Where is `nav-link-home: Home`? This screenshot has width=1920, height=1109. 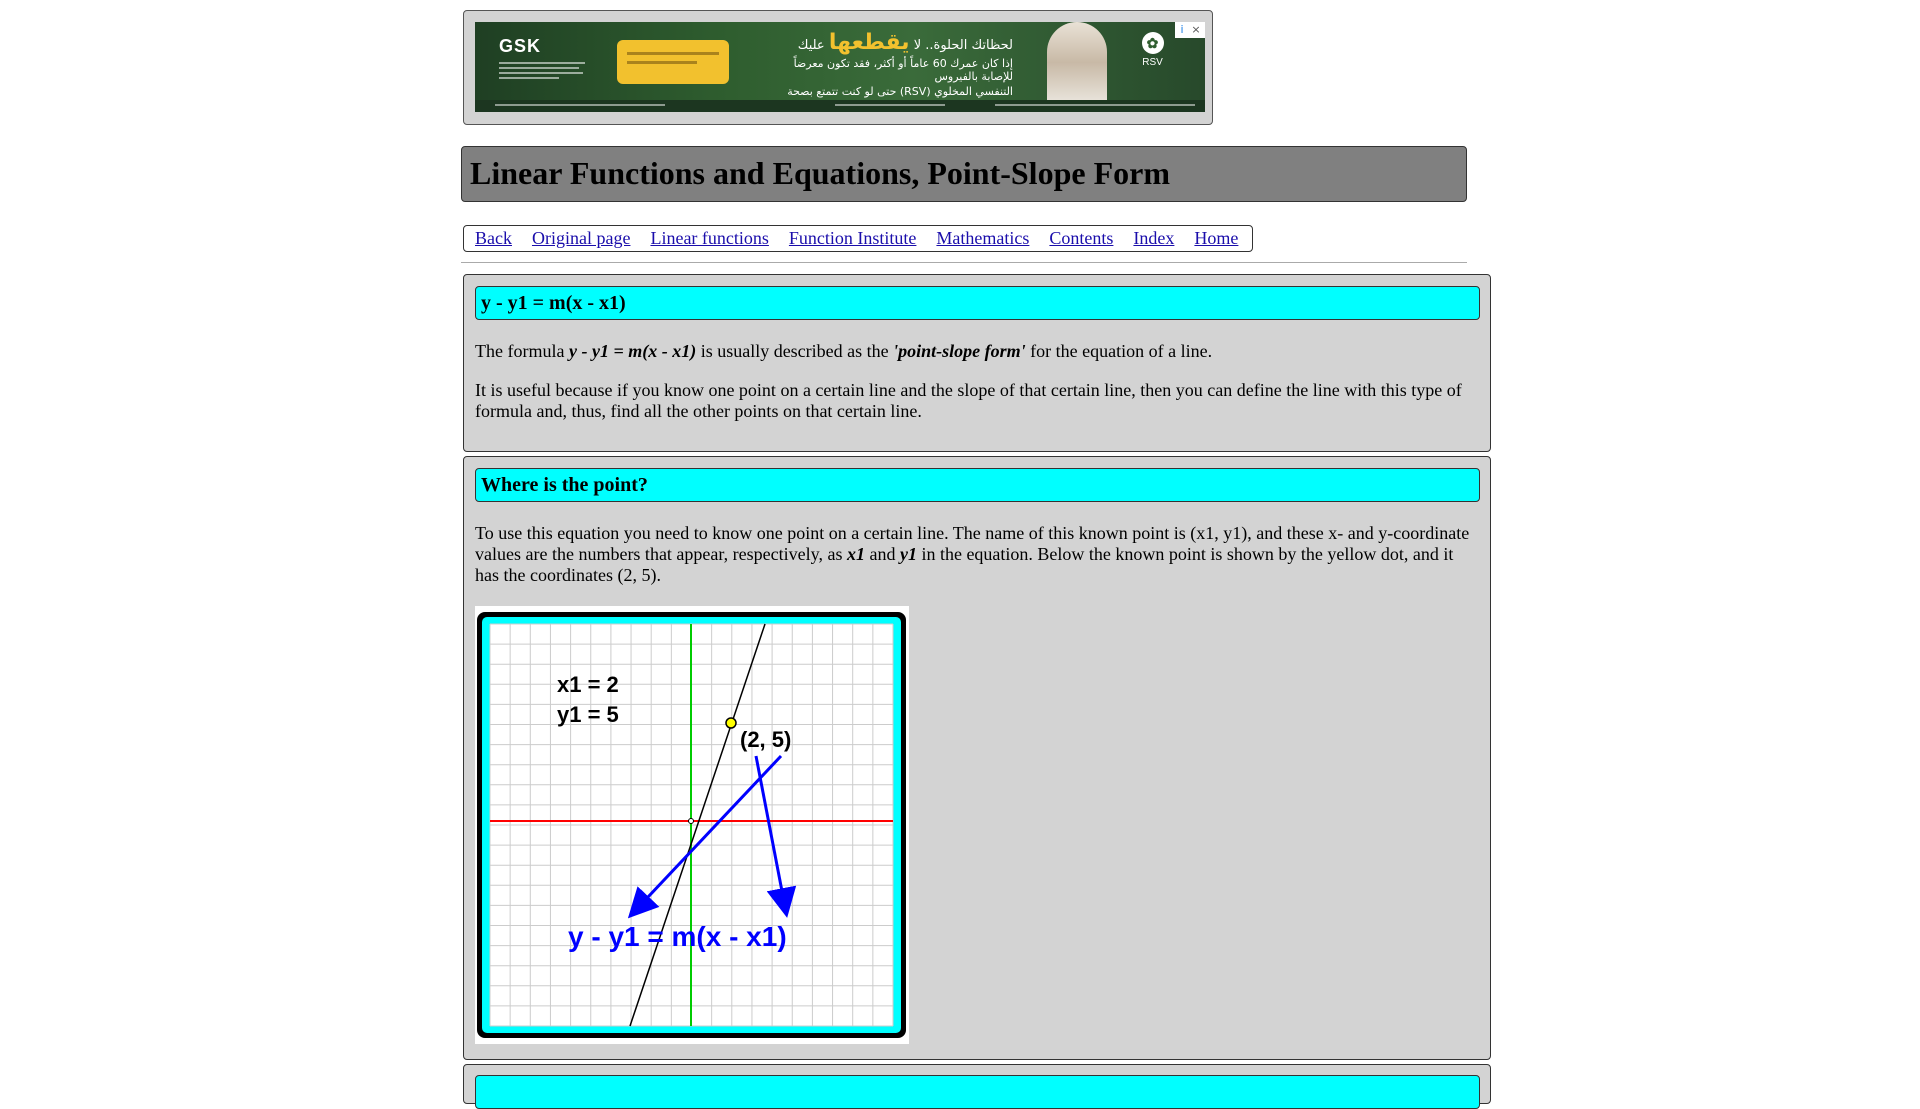
nav-link-home: Home is located at coordinates (1216, 238).